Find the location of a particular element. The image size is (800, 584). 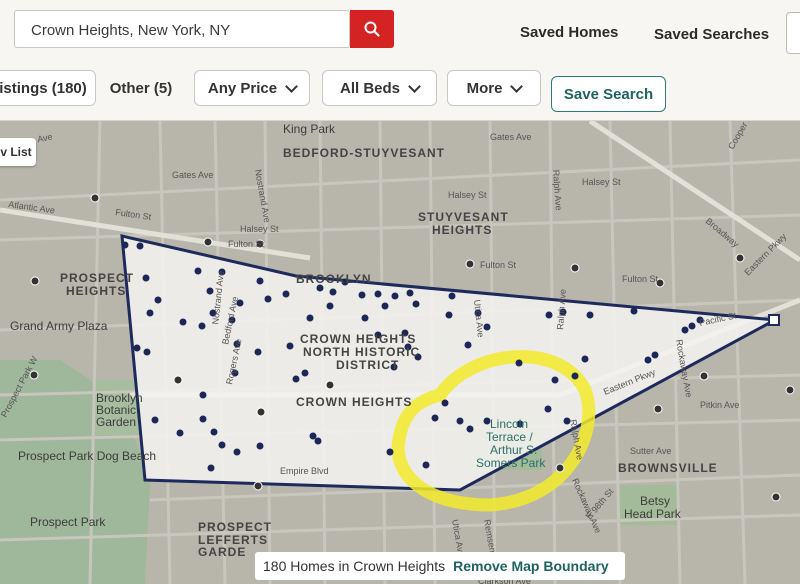

map-label-prospect-heights: PROSPECT is located at coordinates (97, 278).